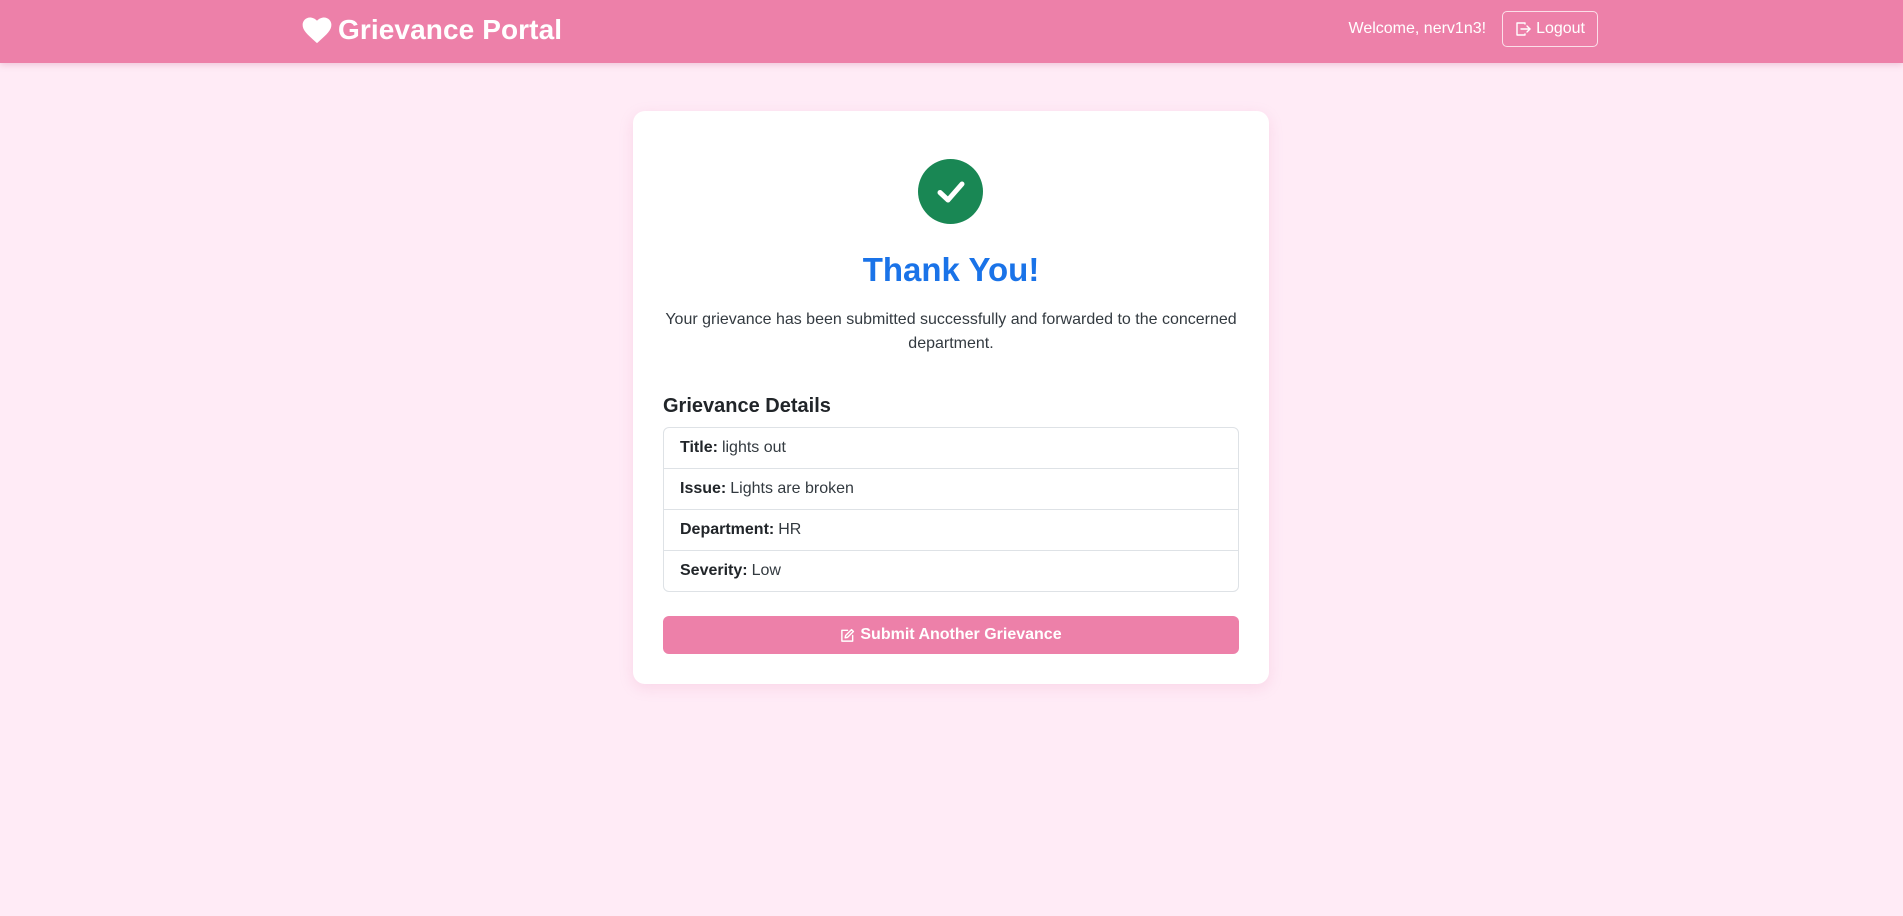 This screenshot has width=1903, height=916. What do you see at coordinates (727, 529) in the screenshot?
I see `detail-label: Department:` at bounding box center [727, 529].